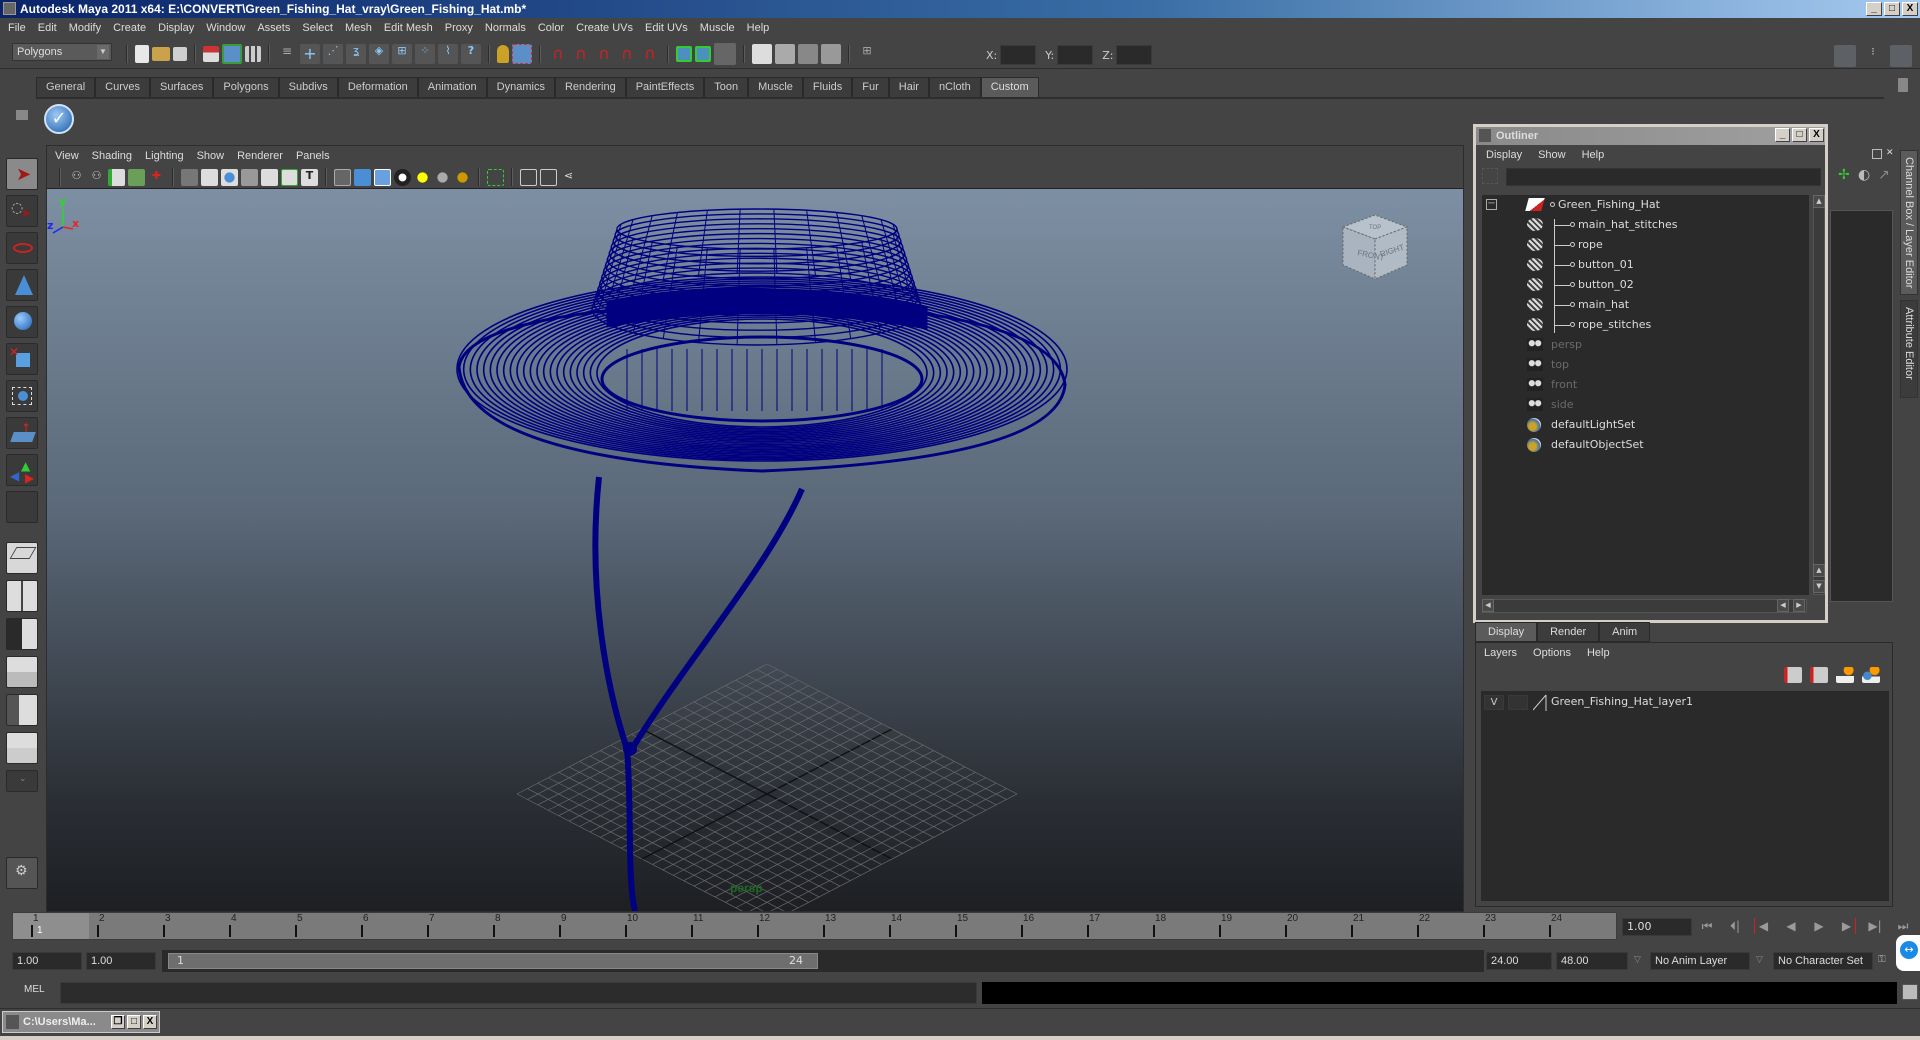  What do you see at coordinates (358, 28) in the screenshot?
I see `menu-mesh: Mesh` at bounding box center [358, 28].